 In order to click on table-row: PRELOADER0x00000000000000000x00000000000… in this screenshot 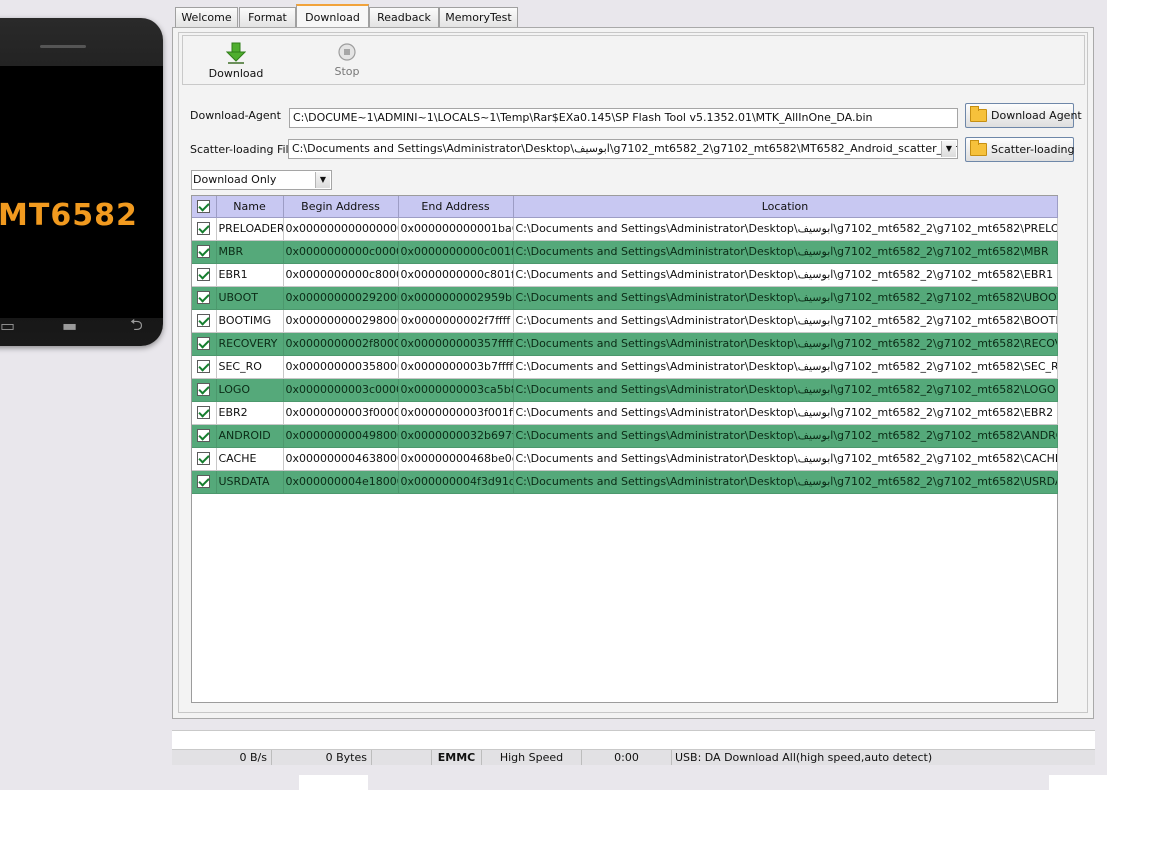, I will do `click(625, 229)`.